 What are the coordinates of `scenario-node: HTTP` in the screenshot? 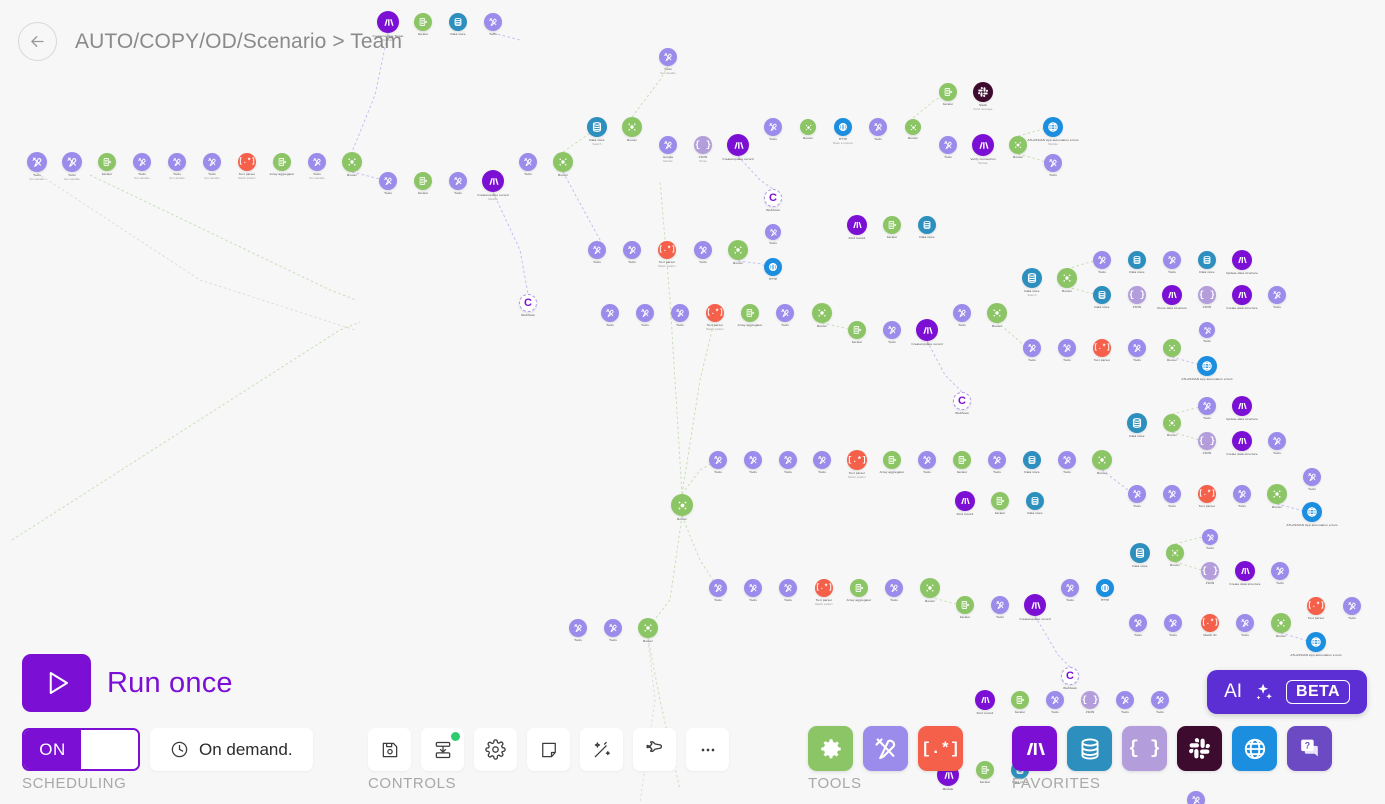 It's located at (1105, 590).